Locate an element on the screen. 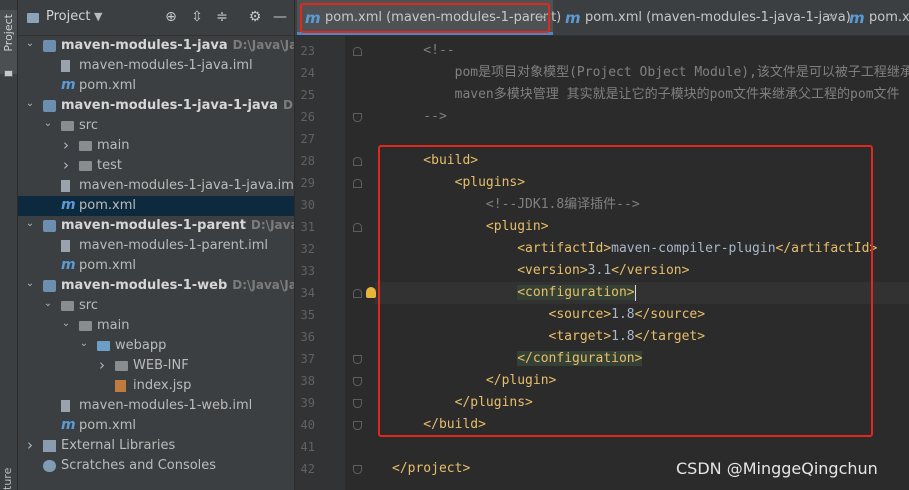  tree-item-text: maven-modules-1-java.iml is located at coordinates (166, 65).